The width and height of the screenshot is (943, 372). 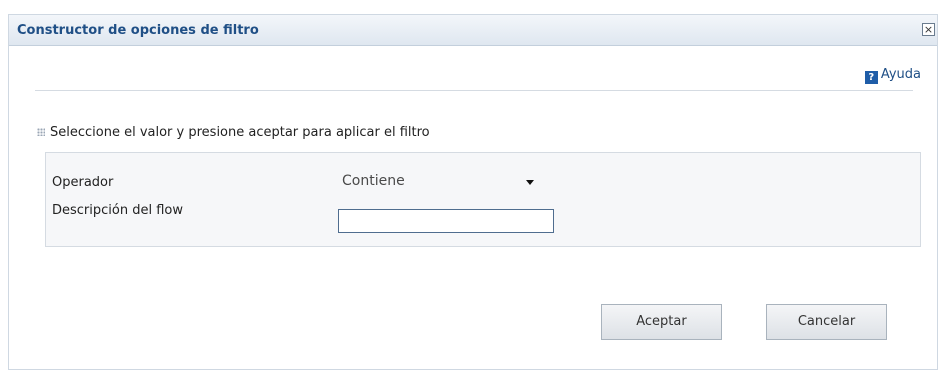 I want to click on operator-label: Operador, so click(x=83, y=182).